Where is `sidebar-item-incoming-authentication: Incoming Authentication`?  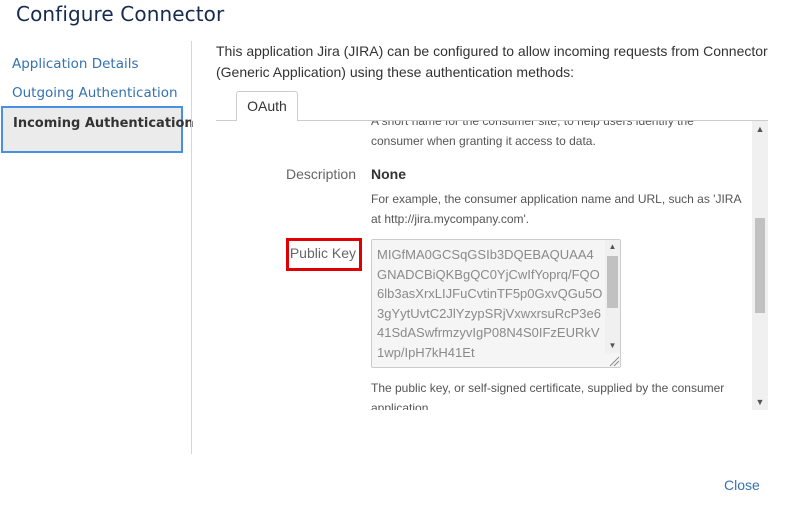 sidebar-item-incoming-authentication: Incoming Authentication is located at coordinates (97, 129).